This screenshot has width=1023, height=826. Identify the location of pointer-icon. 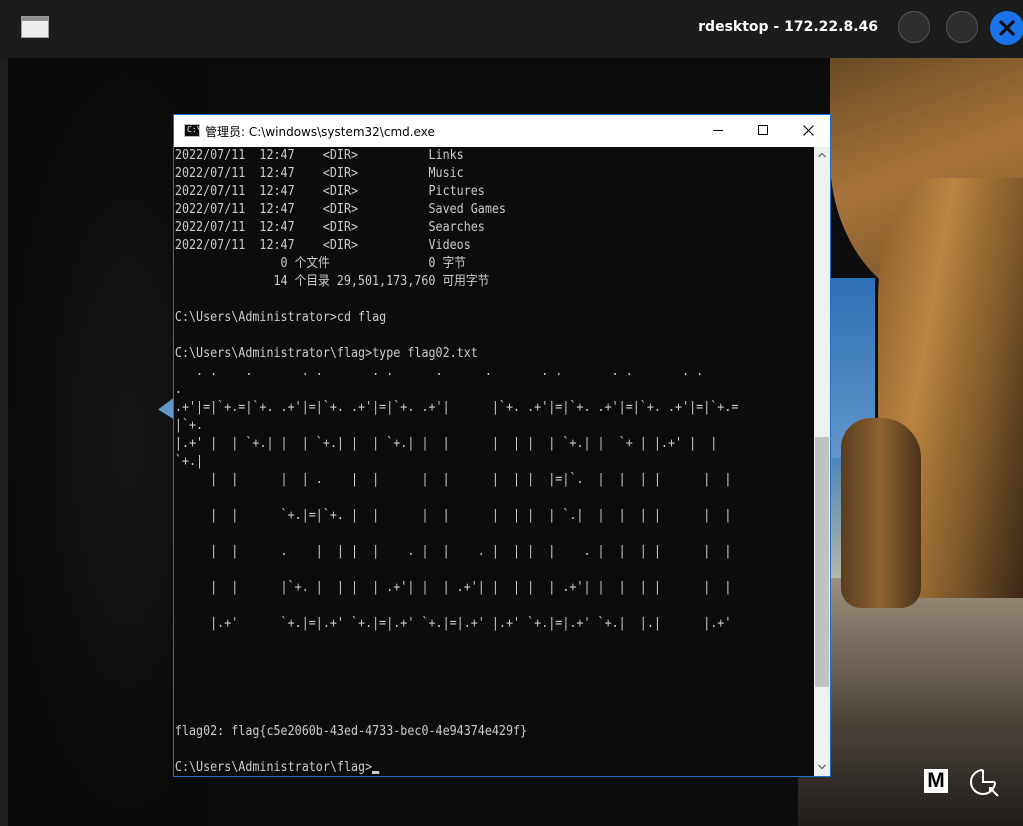
(983, 782).